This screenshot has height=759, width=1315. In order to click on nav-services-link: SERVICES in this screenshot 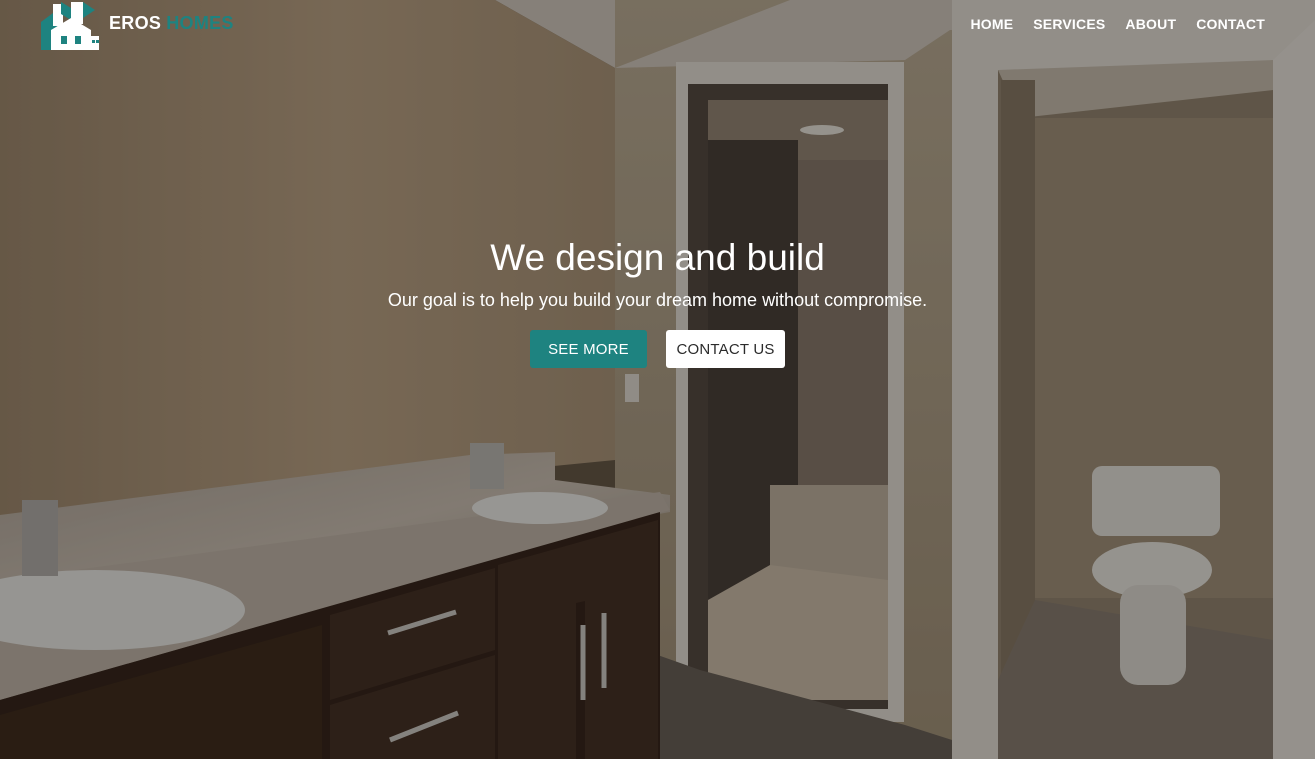, I will do `click(1069, 24)`.